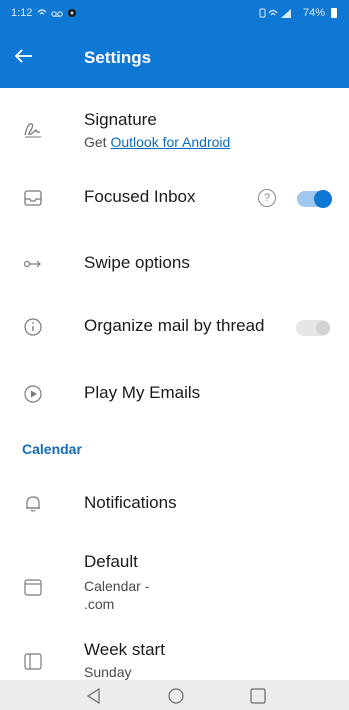 This screenshot has width=349, height=710. Describe the element at coordinates (334, 13) in the screenshot. I see `battery-icon` at that location.